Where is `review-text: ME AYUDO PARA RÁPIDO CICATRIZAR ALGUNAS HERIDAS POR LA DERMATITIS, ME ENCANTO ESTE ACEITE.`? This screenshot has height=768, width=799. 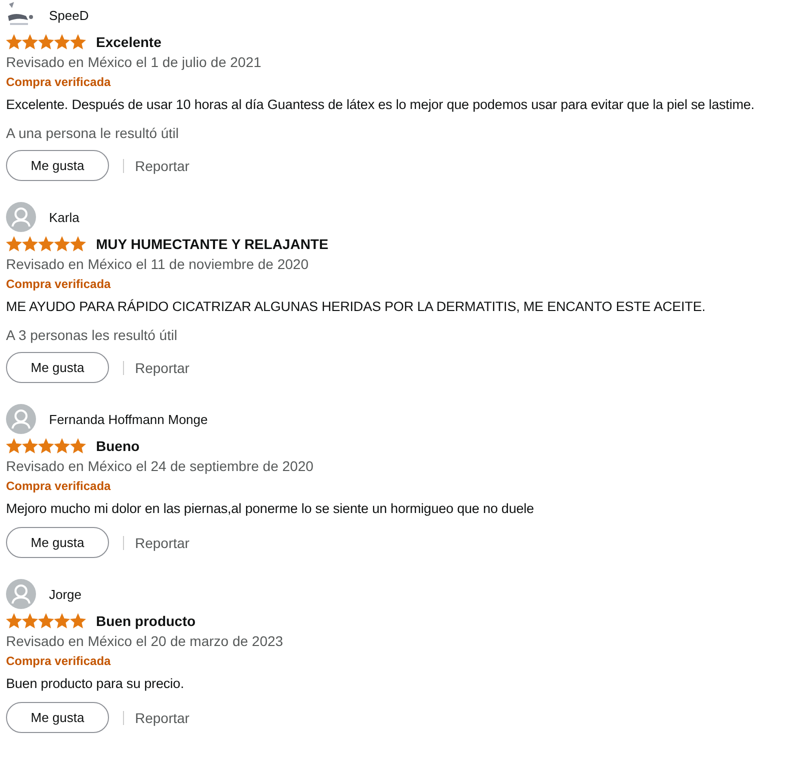
review-text: ME AYUDO PARA RÁPIDO CICATRIZAR ALGUNAS HERIDAS POR LA DERMATITIS, ME ENCANTO ESTE ACEITE. is located at coordinates (356, 307).